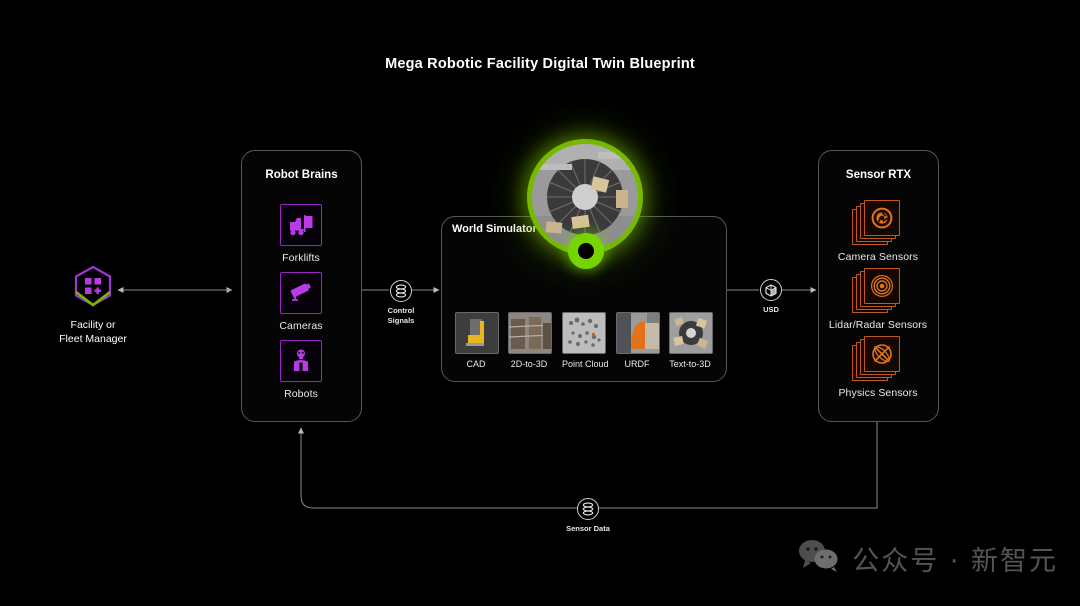 The image size is (1080, 606). I want to click on aperture-icon, so click(878, 222).